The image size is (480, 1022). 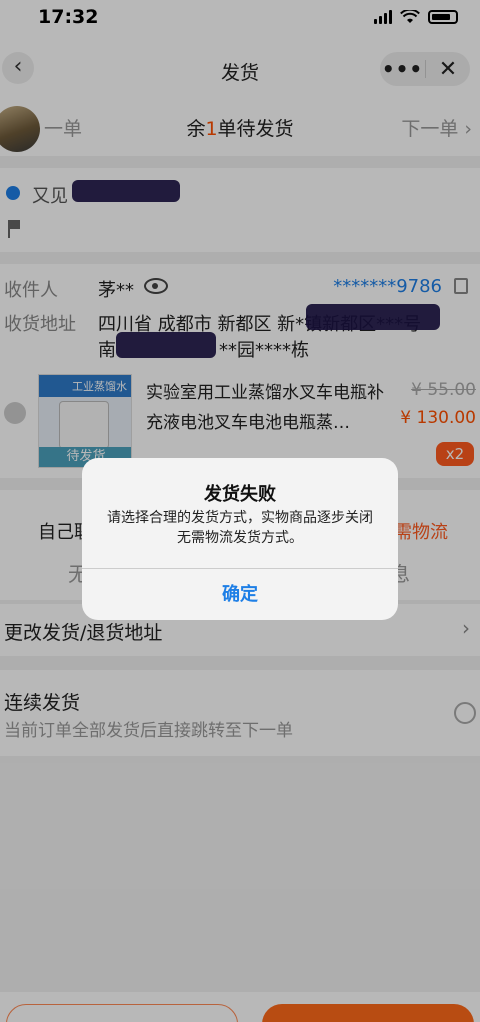 I want to click on ship-failed-dialog: 发货失败 请选择合理的发货方式，实物商品逐步关闭无需物流发货方式。 确定, so click(x=240, y=539).